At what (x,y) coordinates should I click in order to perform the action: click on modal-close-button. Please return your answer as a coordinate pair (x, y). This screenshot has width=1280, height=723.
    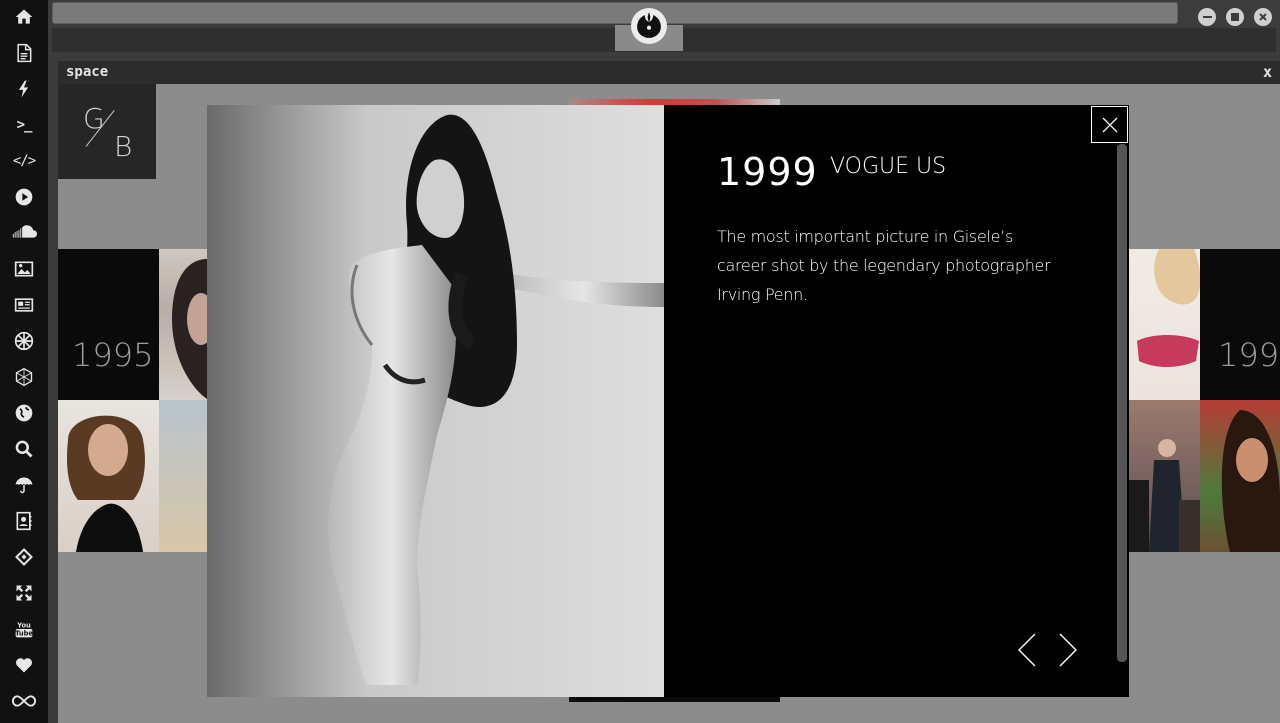
    Looking at the image, I should click on (1109, 124).